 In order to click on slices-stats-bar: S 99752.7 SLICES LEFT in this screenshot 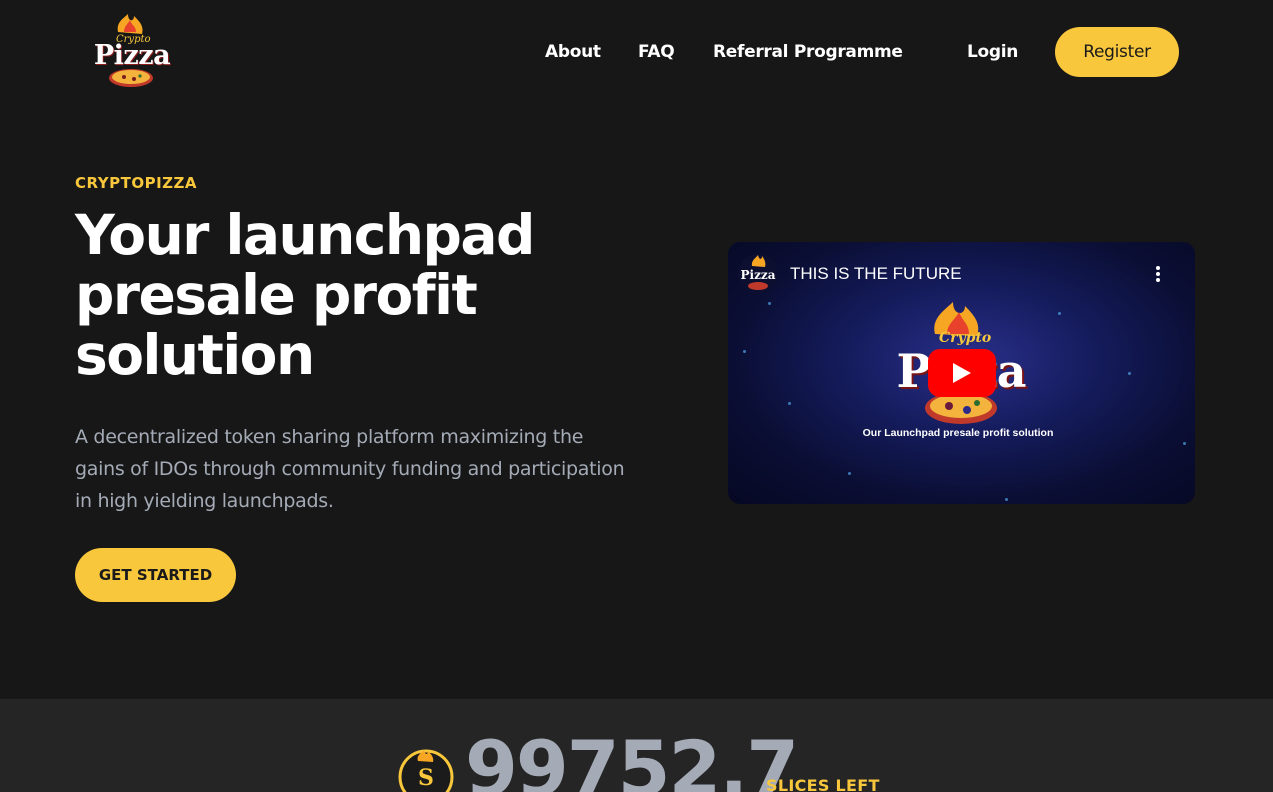, I will do `click(636, 745)`.